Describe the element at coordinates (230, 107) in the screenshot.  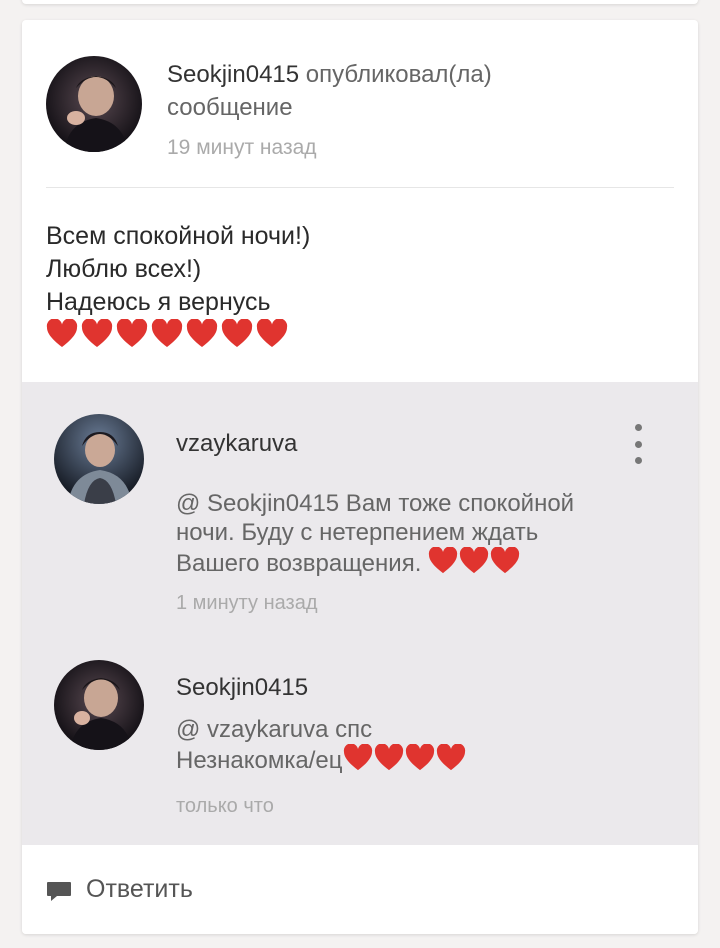
I see `post-action-line2: сообщение` at that location.